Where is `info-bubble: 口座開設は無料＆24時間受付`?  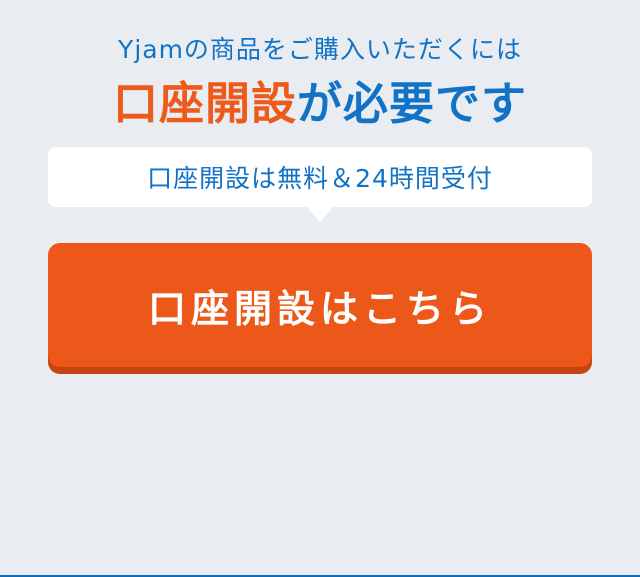
info-bubble: 口座開設は無料＆24時間受付 is located at coordinates (320, 177).